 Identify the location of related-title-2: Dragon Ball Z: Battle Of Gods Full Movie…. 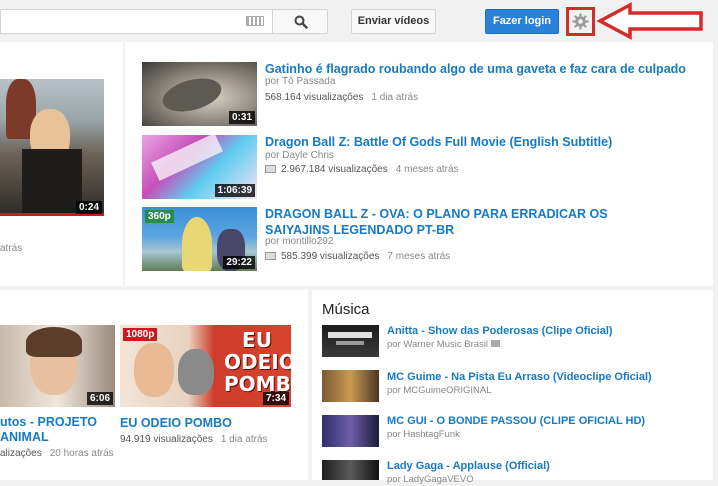
(438, 142).